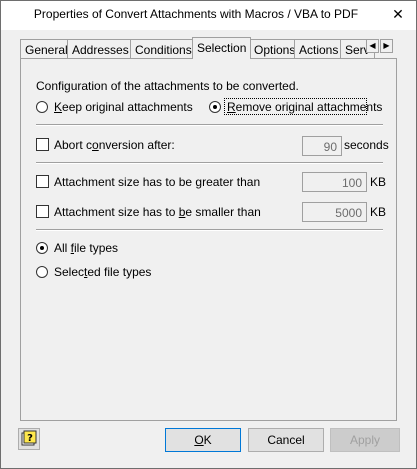 The image size is (417, 469). I want to click on tab-options: Options, so click(275, 49).